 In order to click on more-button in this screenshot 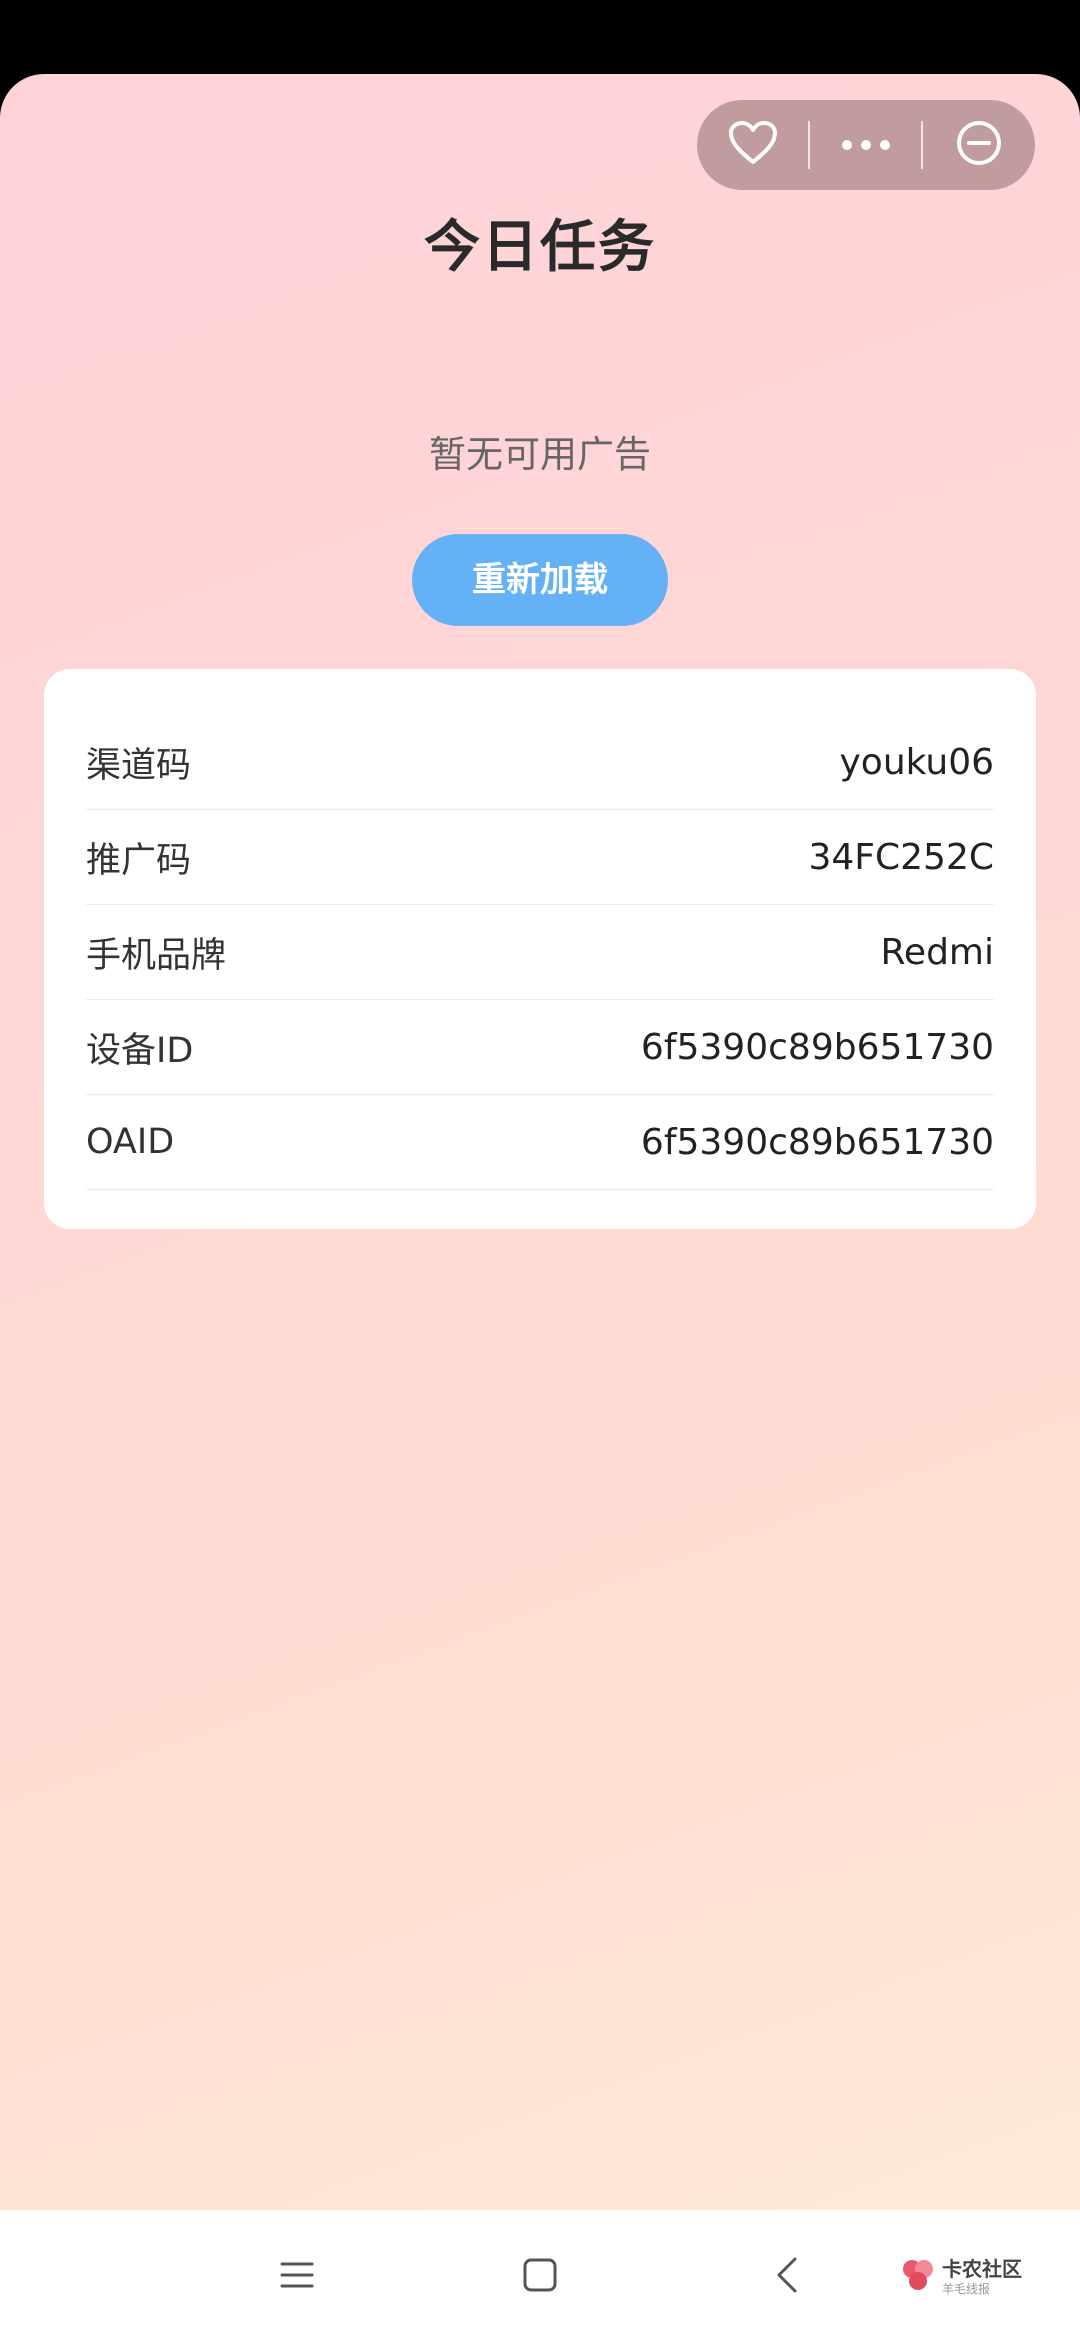, I will do `click(865, 145)`.